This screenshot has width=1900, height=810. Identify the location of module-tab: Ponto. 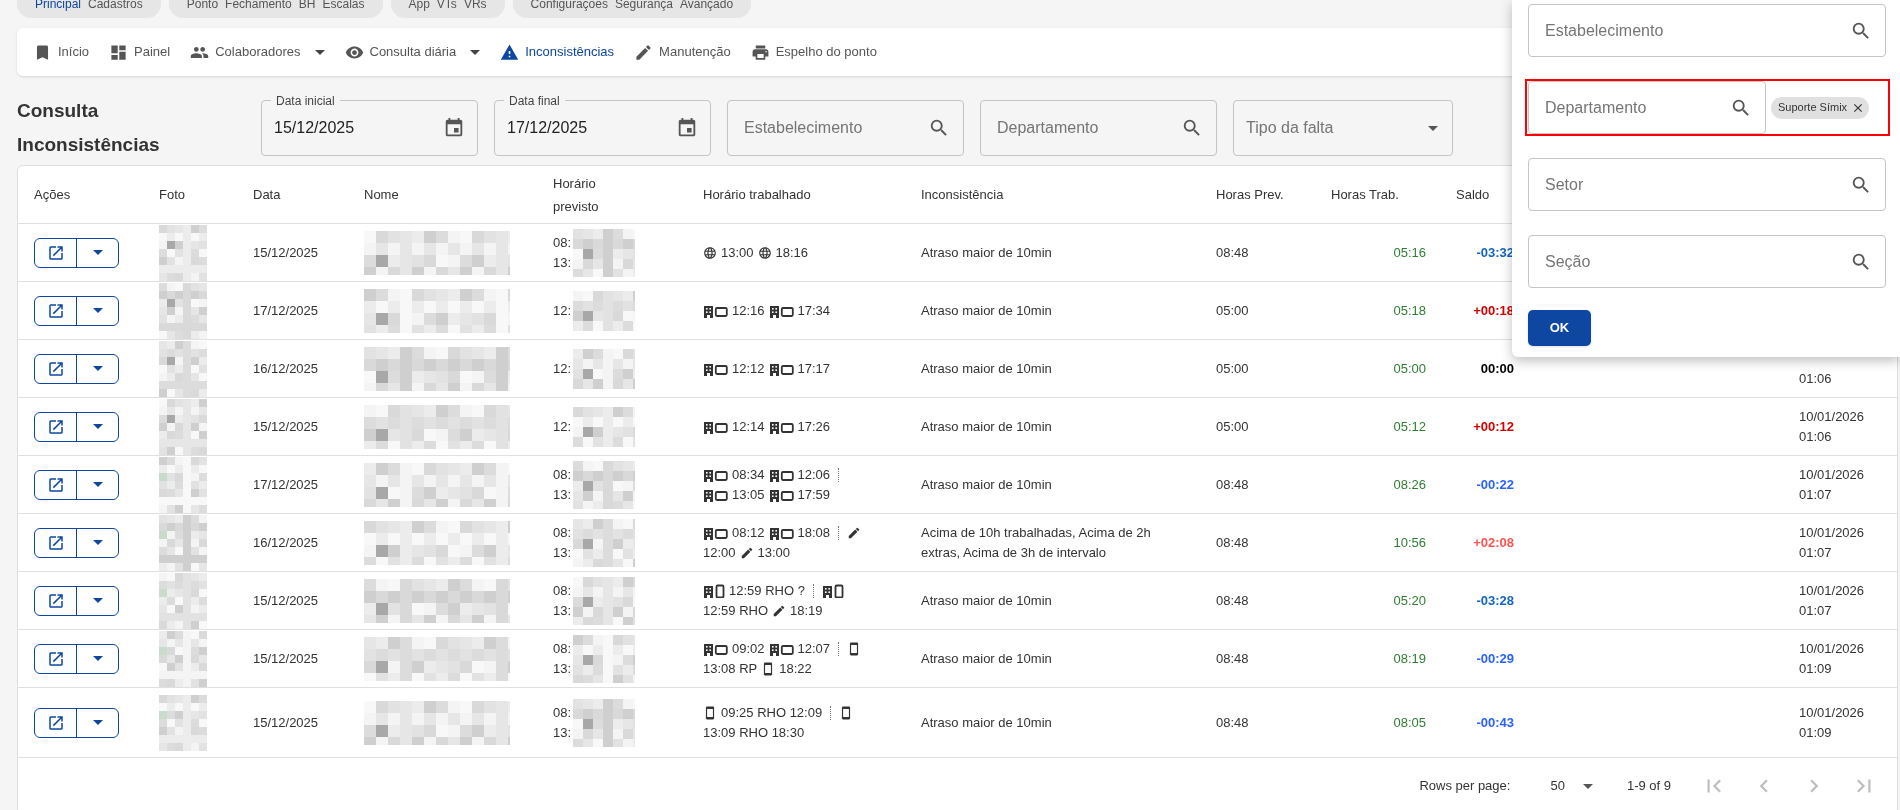
(202, 5).